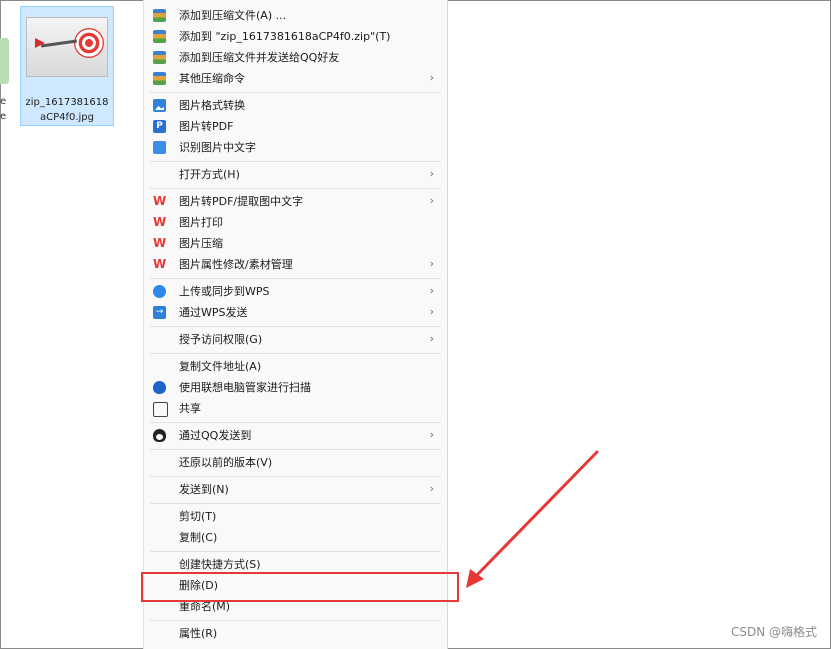 The image size is (831, 649). What do you see at coordinates (536, 514) in the screenshot?
I see `arrow-shaft` at bounding box center [536, 514].